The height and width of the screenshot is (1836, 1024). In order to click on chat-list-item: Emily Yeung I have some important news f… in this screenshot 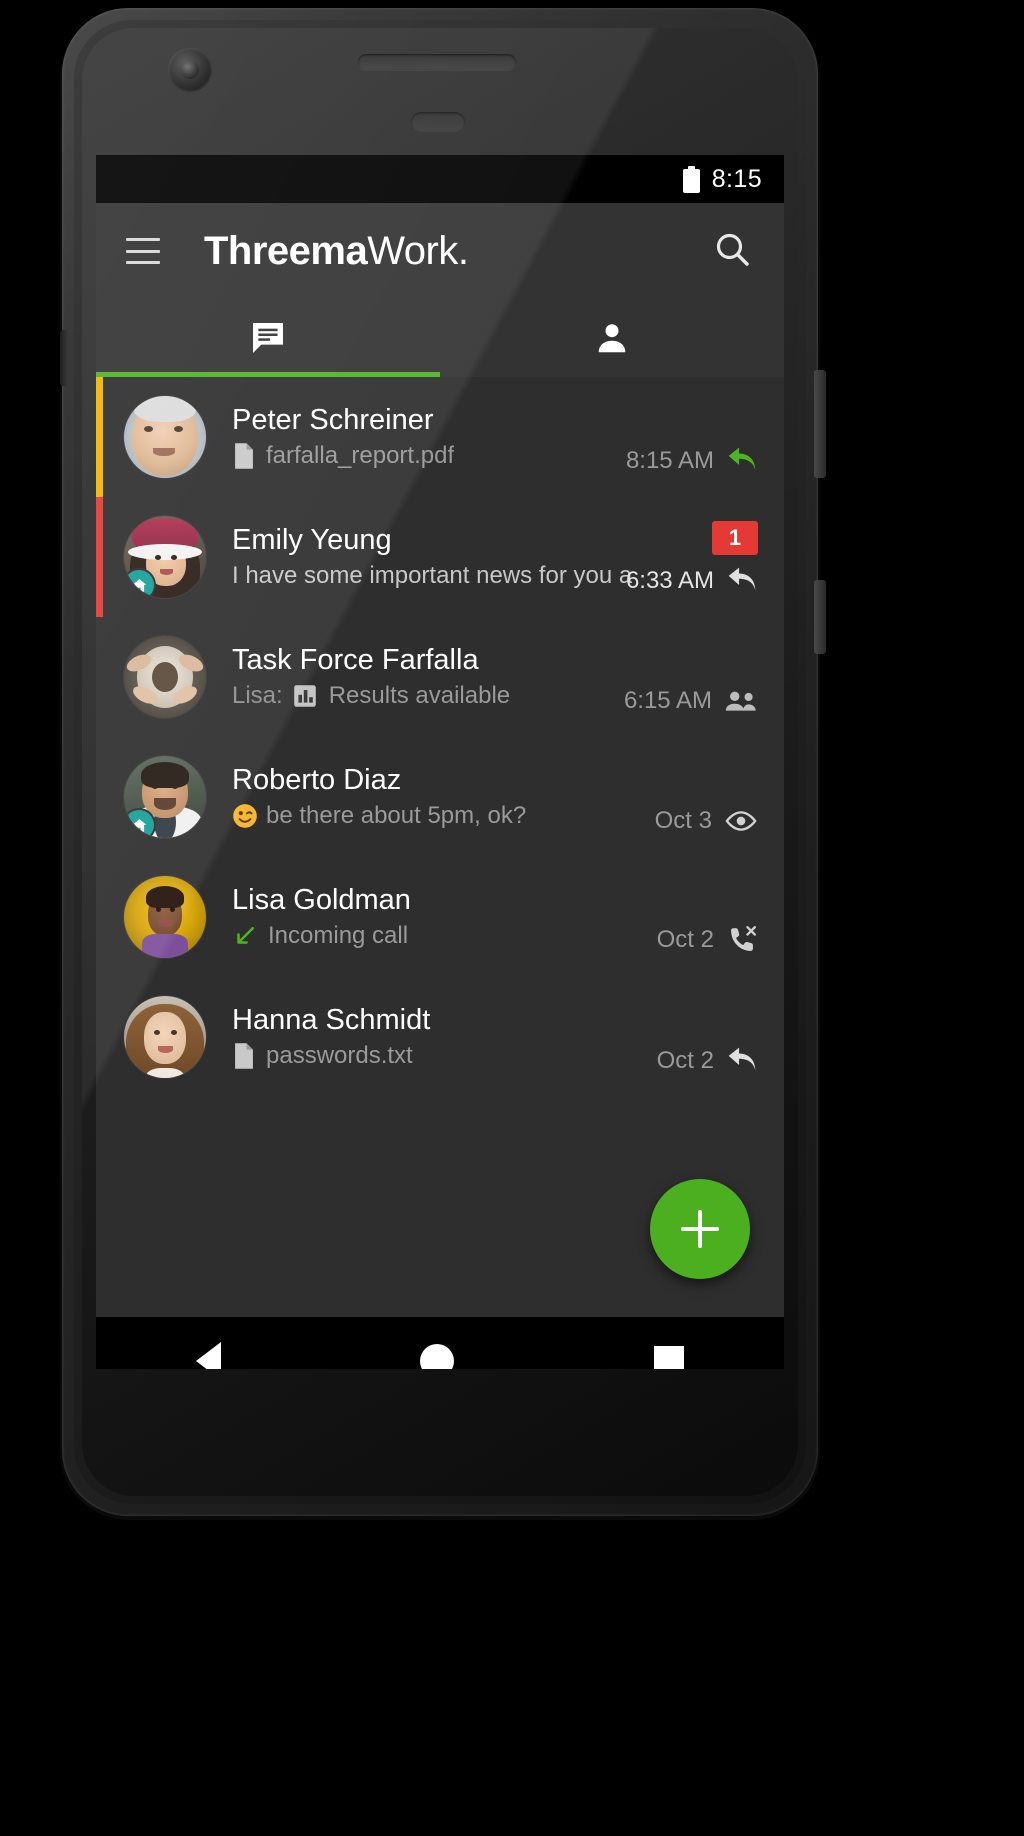, I will do `click(440, 557)`.